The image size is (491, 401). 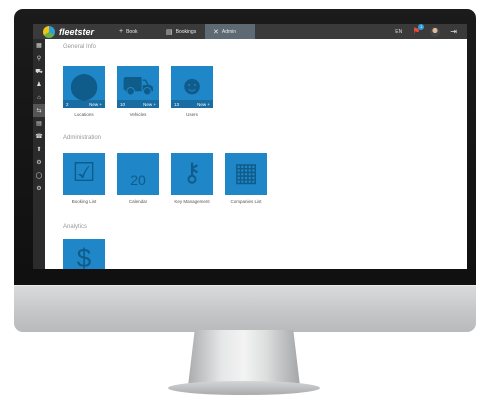 I want to click on nav-book: + Book, so click(x=128, y=31).